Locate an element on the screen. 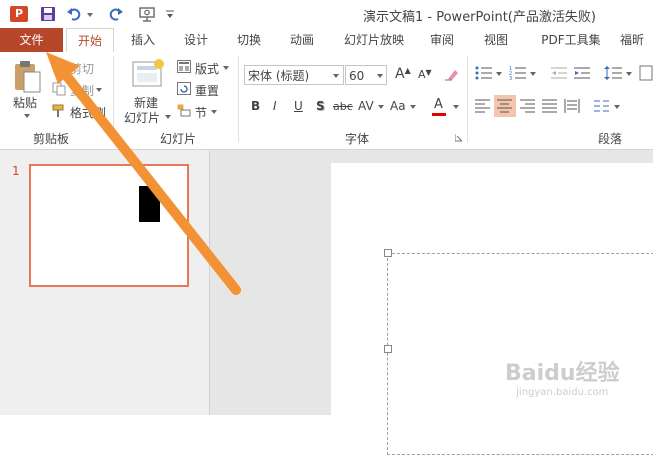  watermark: Baidu经验 jingyan.baidu.com is located at coordinates (562, 376).